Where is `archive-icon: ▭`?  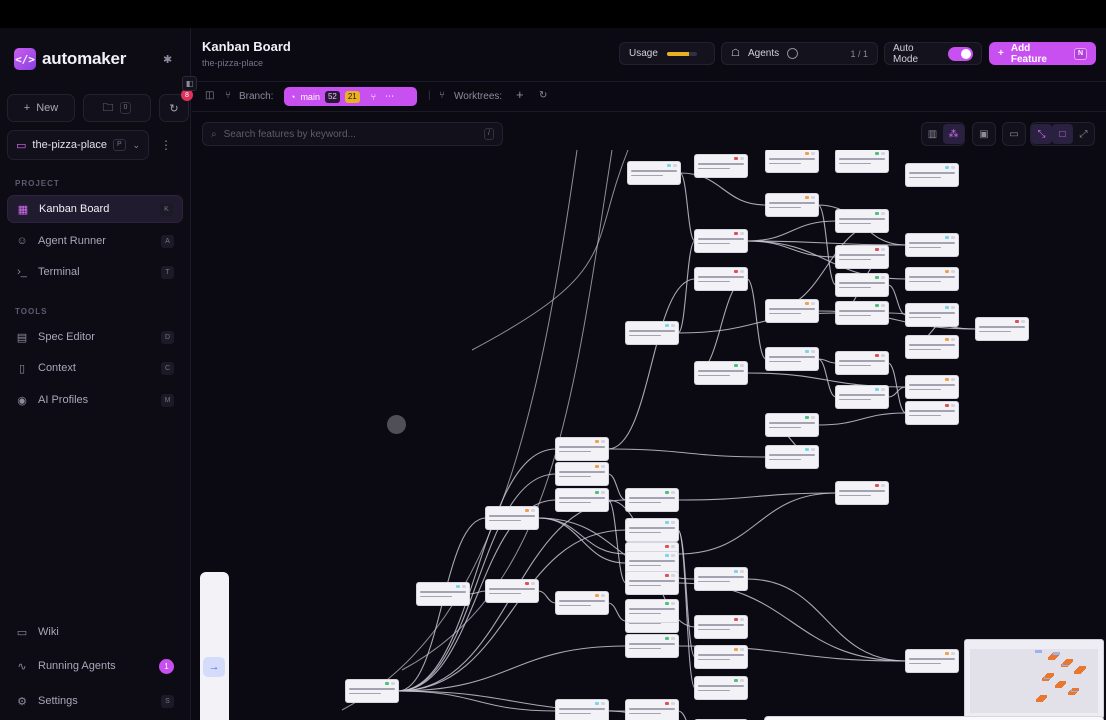
archive-icon: ▭ is located at coordinates (1014, 134).